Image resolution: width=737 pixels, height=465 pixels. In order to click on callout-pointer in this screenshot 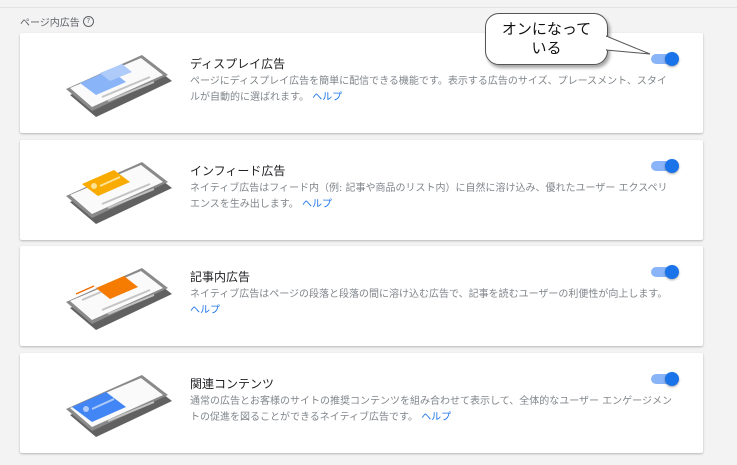, I will do `click(628, 45)`.